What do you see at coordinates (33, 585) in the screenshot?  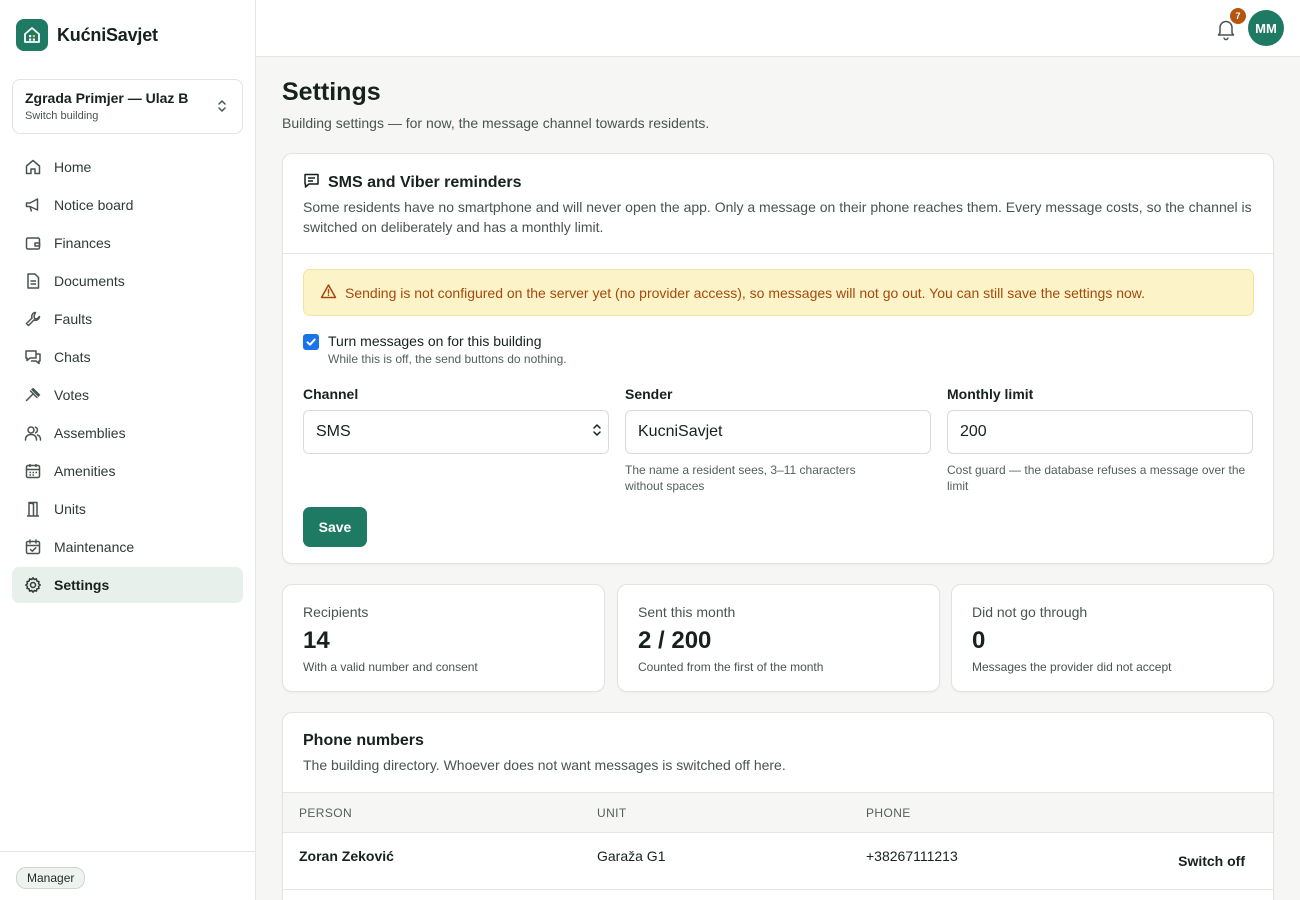 I see `gear-icon` at bounding box center [33, 585].